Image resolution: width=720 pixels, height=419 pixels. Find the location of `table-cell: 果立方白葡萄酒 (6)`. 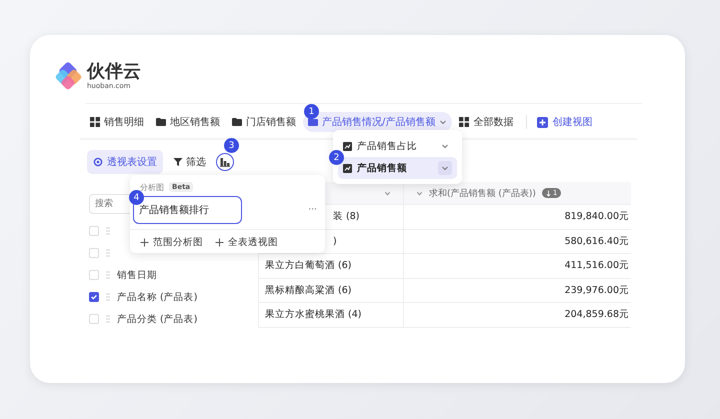

table-cell: 果立方白葡萄酒 (6) is located at coordinates (331, 266).